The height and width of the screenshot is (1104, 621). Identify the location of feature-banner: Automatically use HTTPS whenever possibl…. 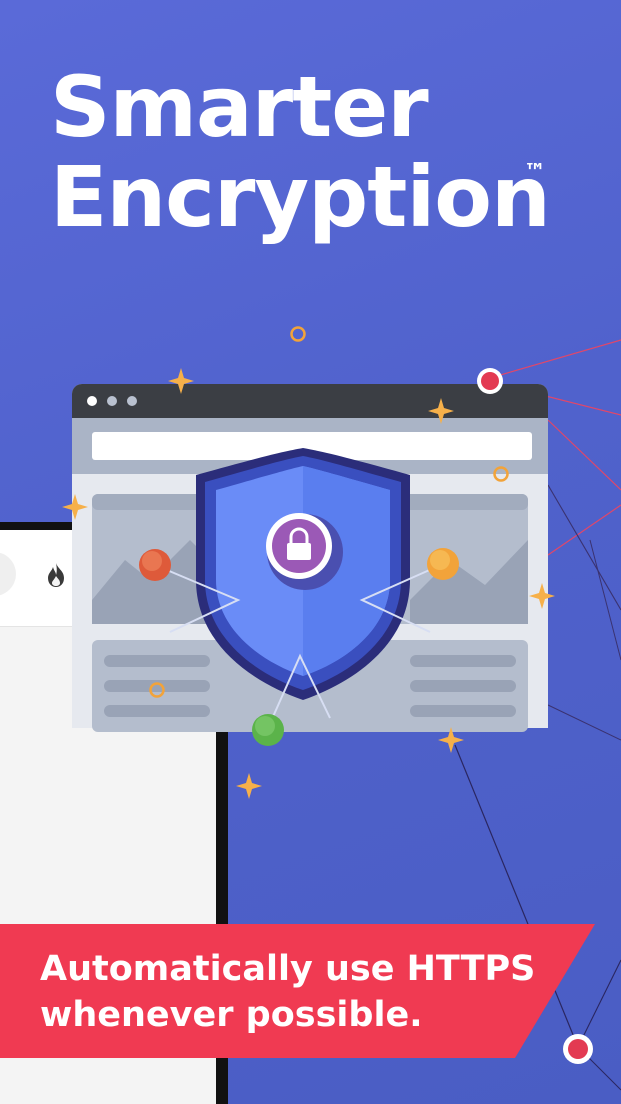
(297, 991).